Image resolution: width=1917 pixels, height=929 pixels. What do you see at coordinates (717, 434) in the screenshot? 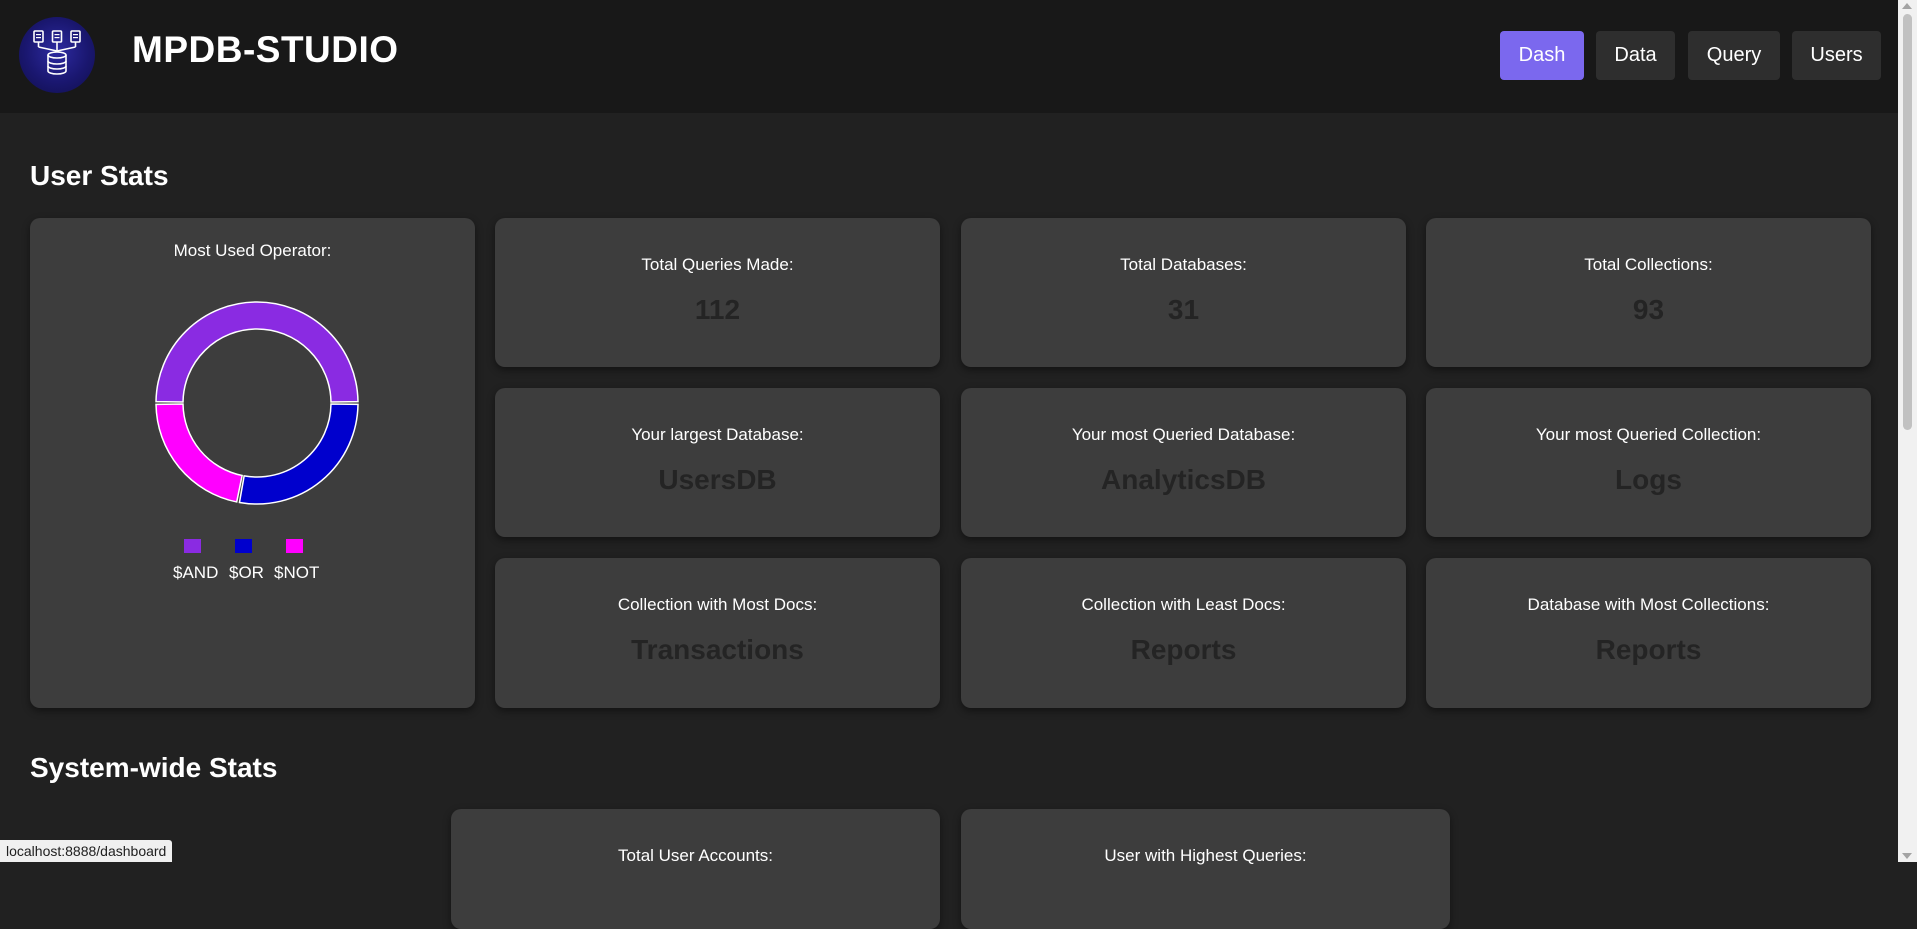
I see `stat-label: Your largest Database:` at bounding box center [717, 434].